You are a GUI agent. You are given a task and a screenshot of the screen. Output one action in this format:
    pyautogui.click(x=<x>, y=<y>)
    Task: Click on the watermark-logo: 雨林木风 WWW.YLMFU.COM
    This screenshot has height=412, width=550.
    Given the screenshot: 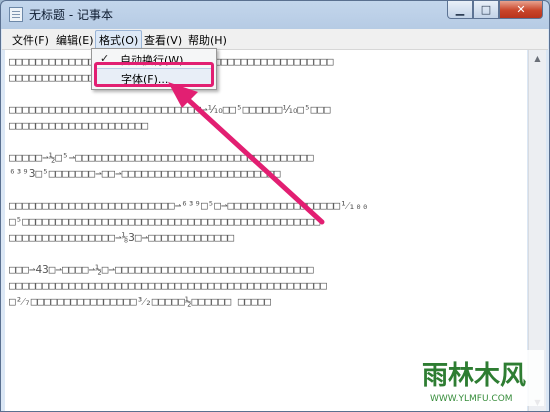 What is the action you would take?
    pyautogui.click(x=480, y=378)
    